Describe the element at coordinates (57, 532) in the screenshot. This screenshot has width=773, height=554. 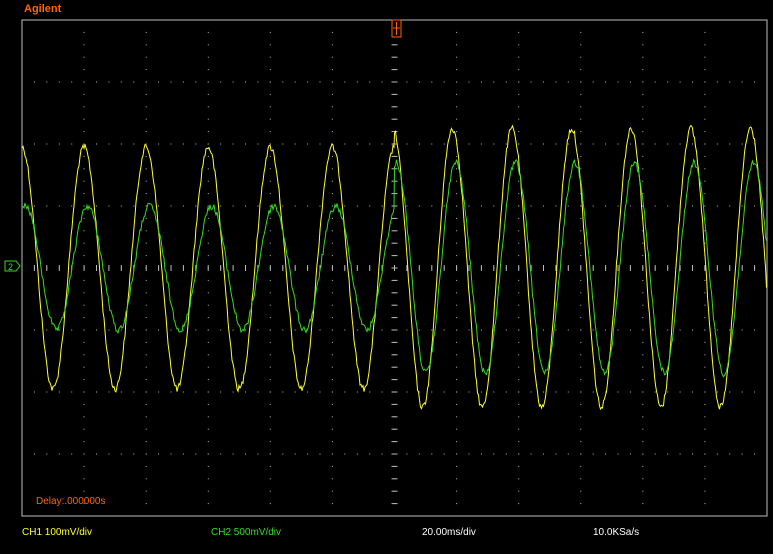
I see `ch1-scale-readout: CH1 100mV/div` at that location.